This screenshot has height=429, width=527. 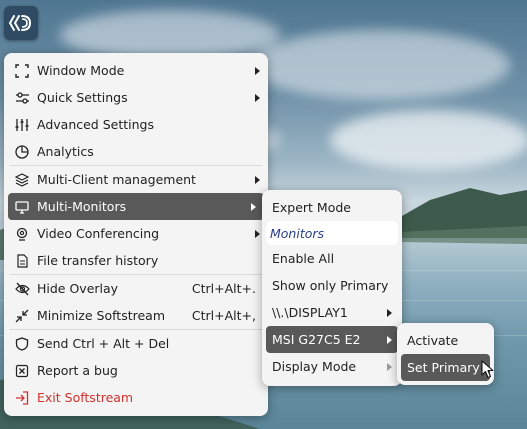 I want to click on menu-item-file-transfer-history: File transfer history, so click(x=136, y=260).